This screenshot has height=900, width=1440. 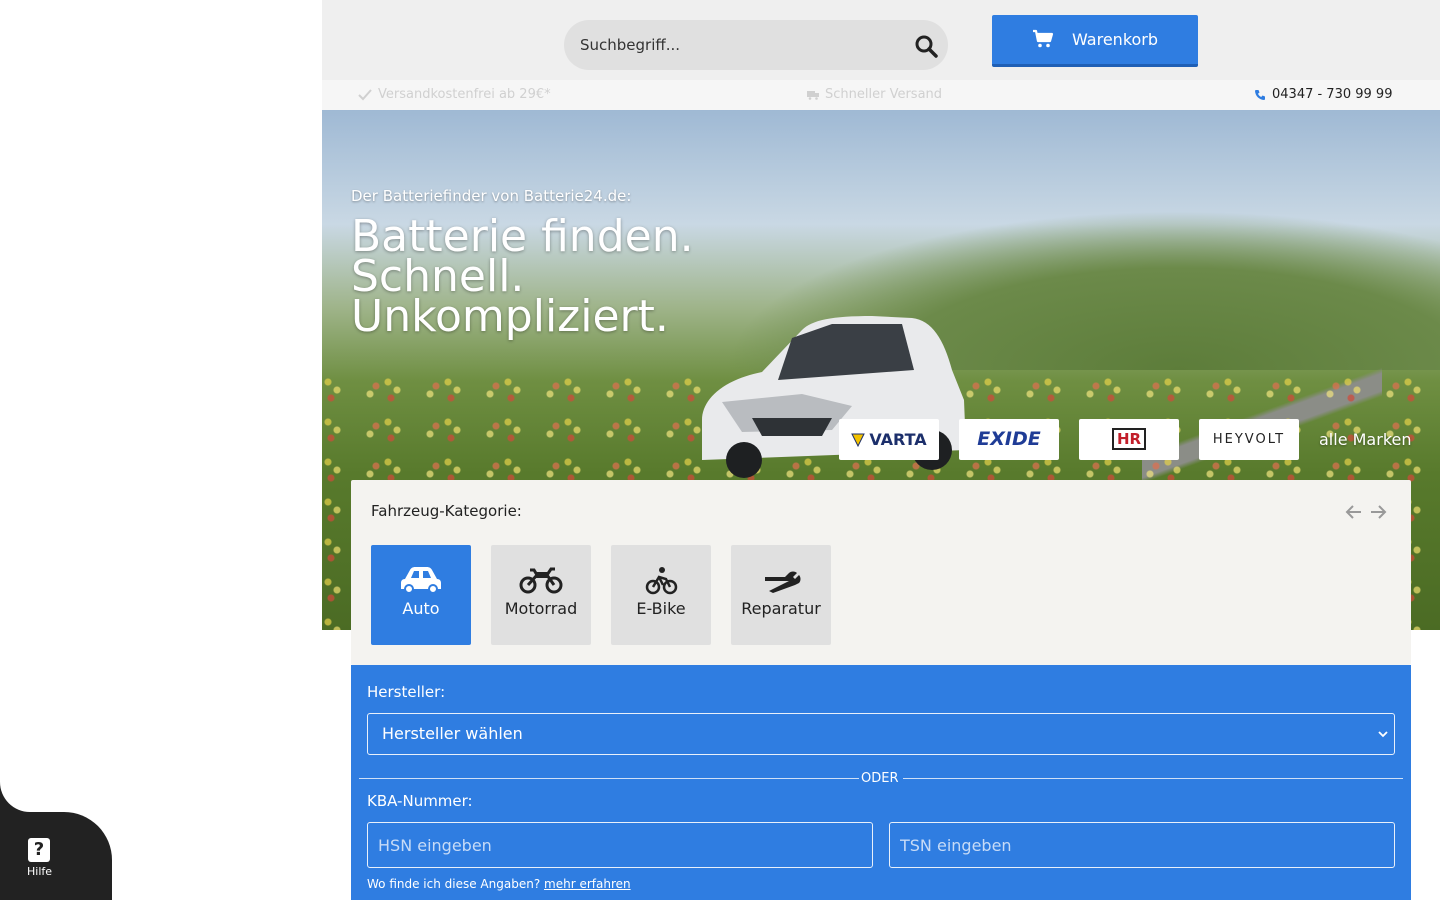 I want to click on brand-logo-heyvolt: HEYVOLT, so click(x=1249, y=439).